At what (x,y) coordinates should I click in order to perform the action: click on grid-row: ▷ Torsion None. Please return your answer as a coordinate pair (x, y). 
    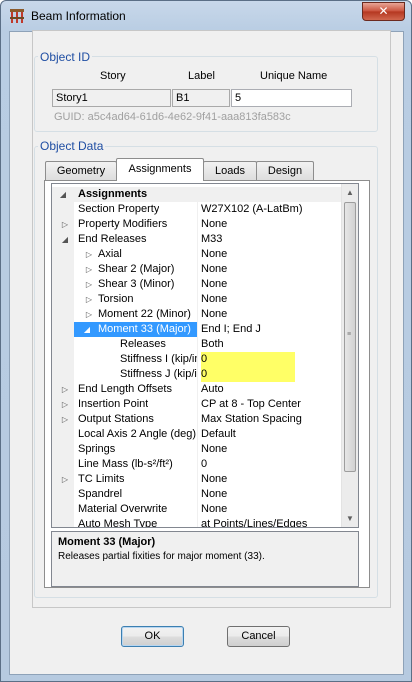
    Looking at the image, I should click on (197, 299).